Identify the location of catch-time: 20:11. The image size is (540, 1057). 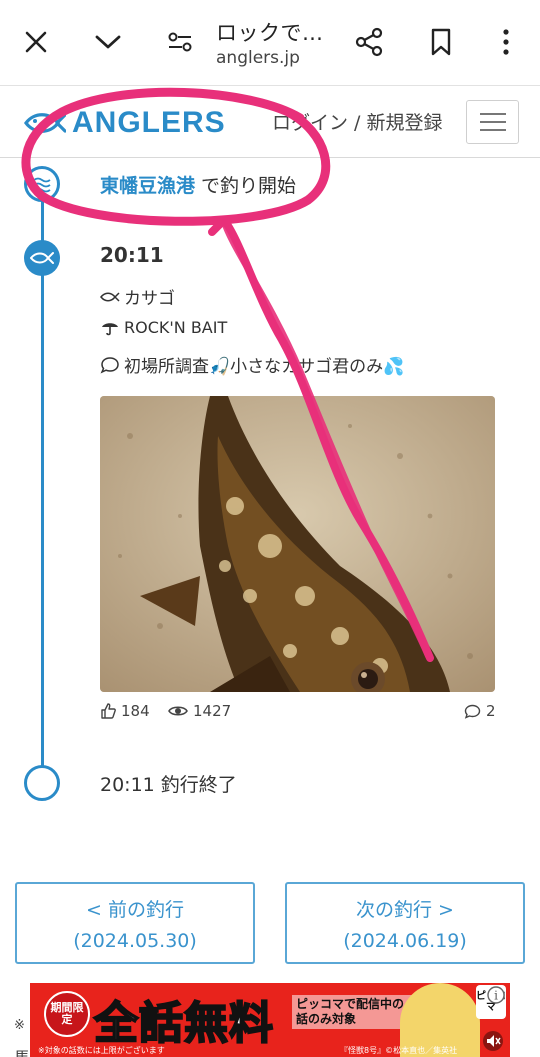
(132, 255).